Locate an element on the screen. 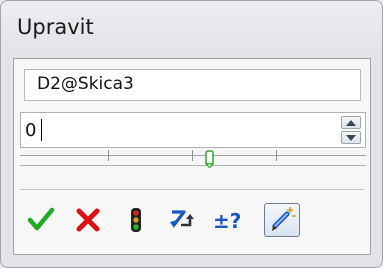  value-spinner is located at coordinates (351, 130).